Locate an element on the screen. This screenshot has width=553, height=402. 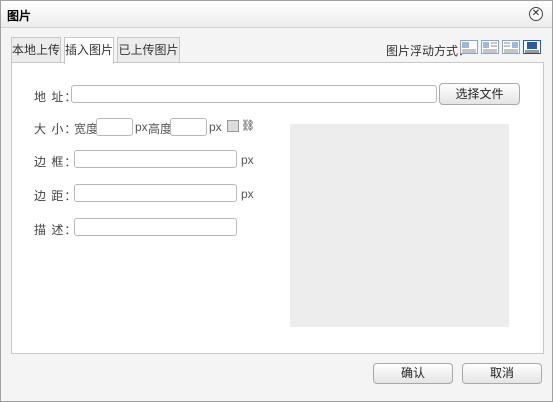
width-unit: px is located at coordinates (141, 127).